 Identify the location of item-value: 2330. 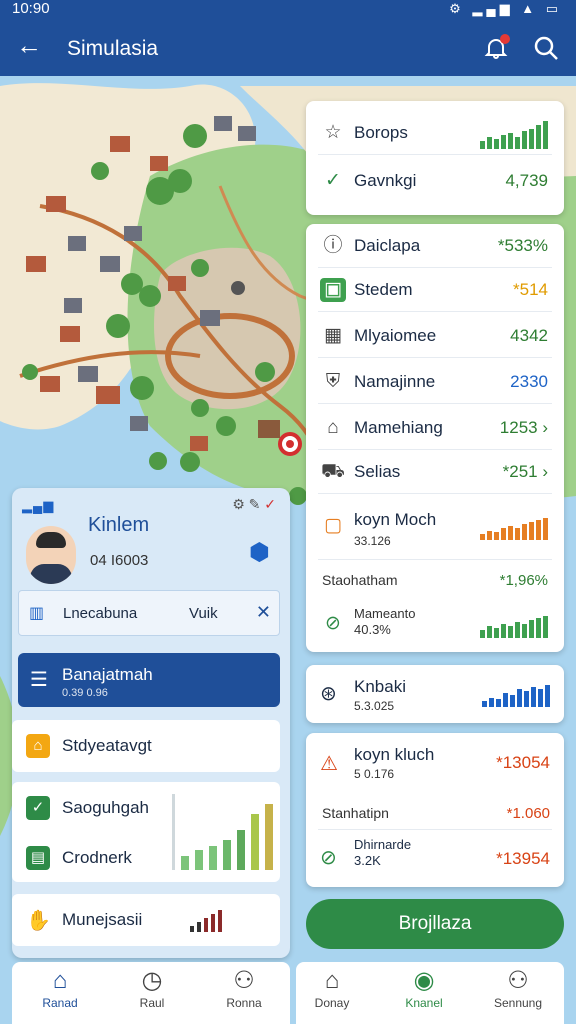
(529, 381).